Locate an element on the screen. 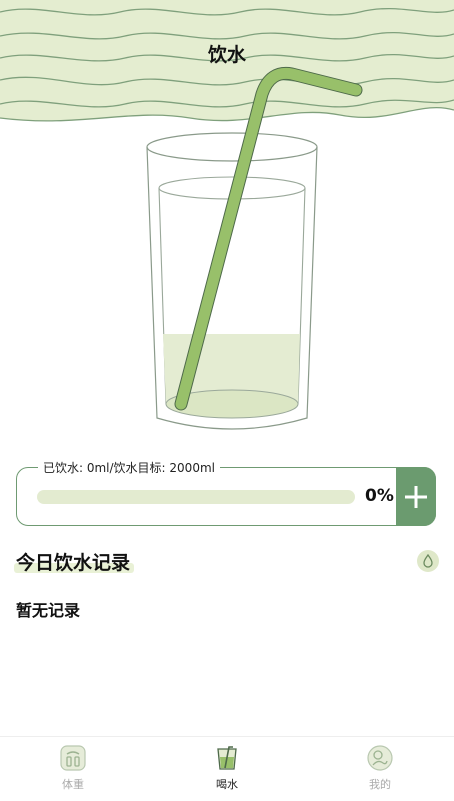 The height and width of the screenshot is (801, 454). water-progress-bar is located at coordinates (196, 497).